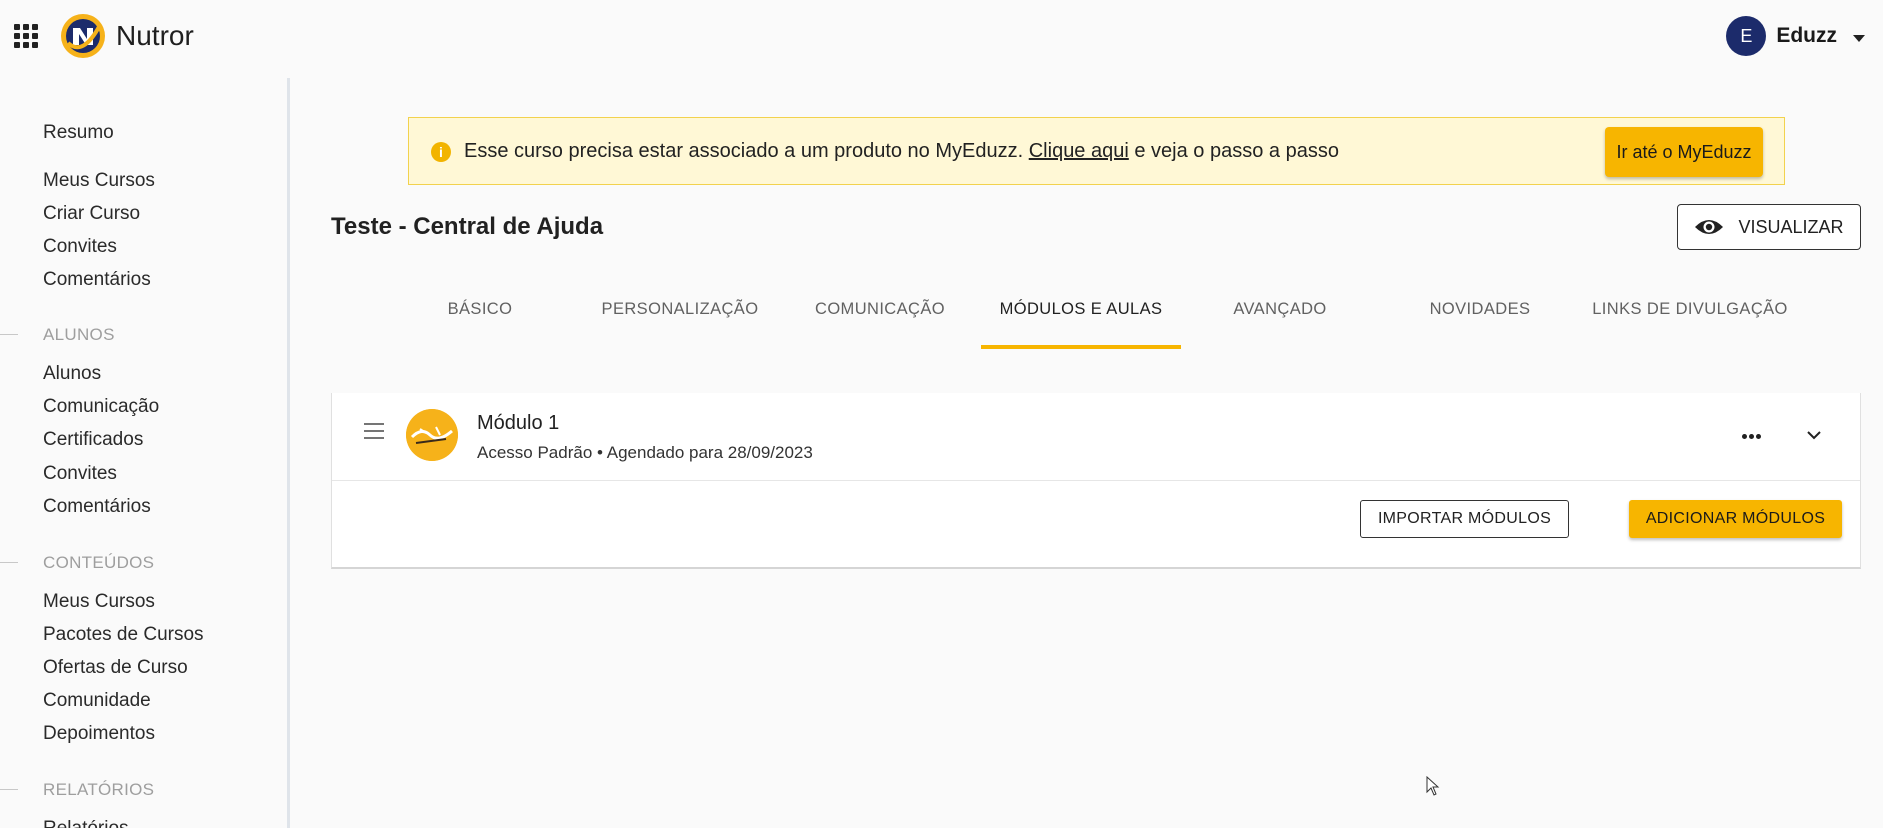 The image size is (1883, 828). What do you see at coordinates (83, 36) in the screenshot?
I see `nutror-logo-icon` at bounding box center [83, 36].